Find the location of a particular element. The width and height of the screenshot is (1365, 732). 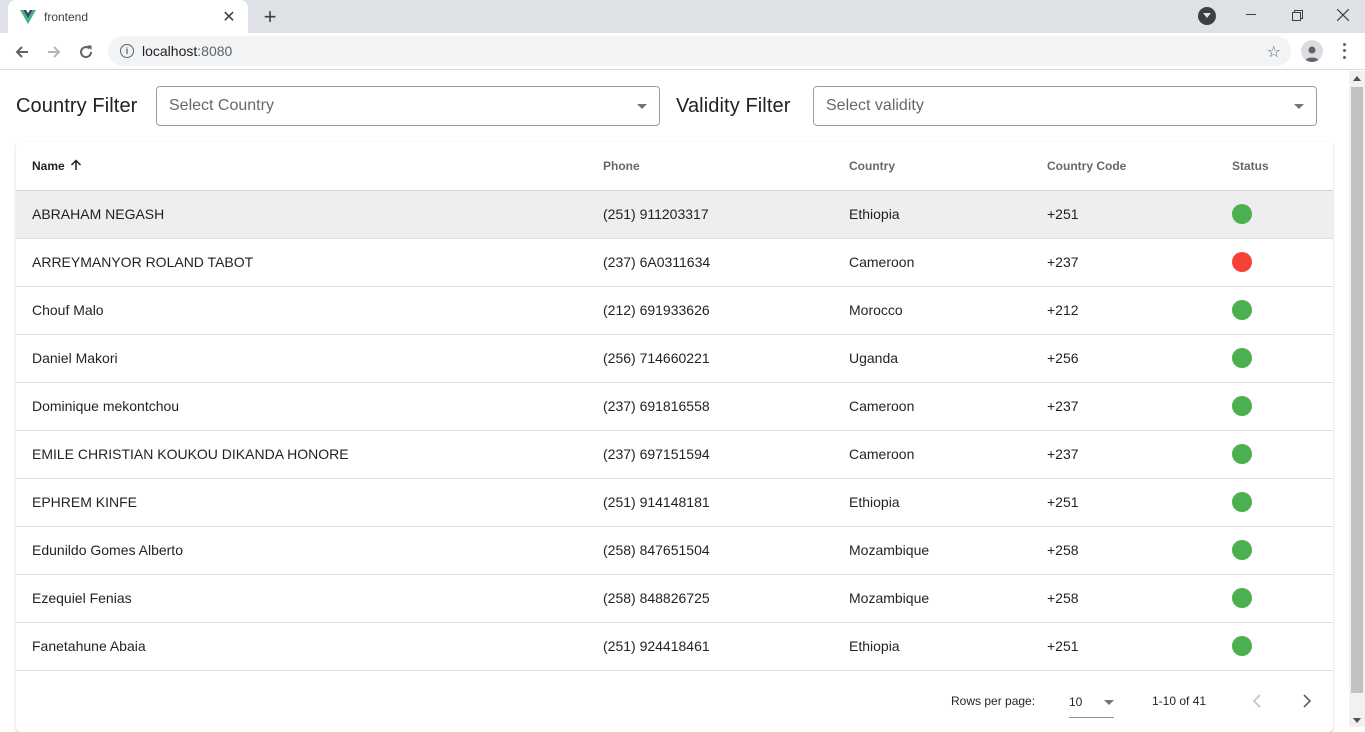

scroll-up-icon is located at coordinates (1357, 78).